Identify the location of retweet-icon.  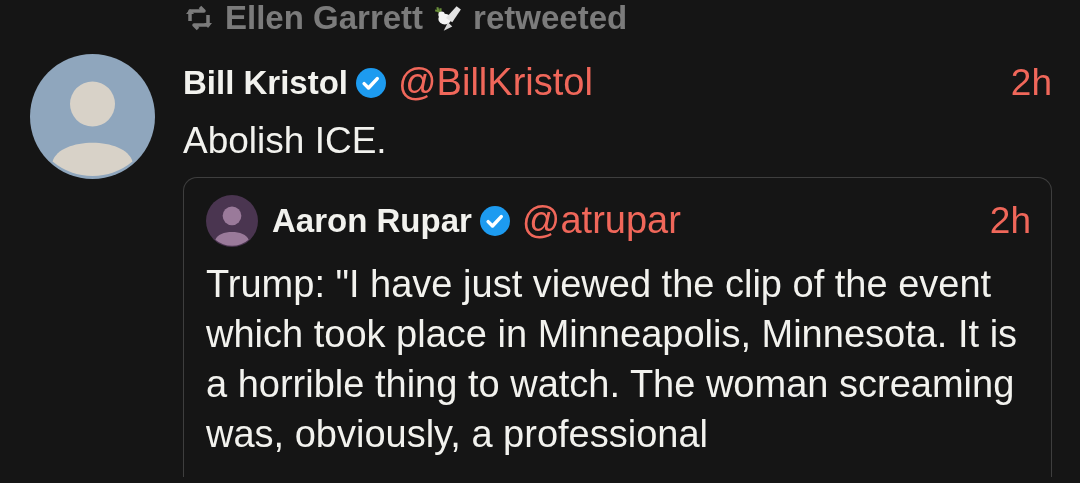
(199, 18).